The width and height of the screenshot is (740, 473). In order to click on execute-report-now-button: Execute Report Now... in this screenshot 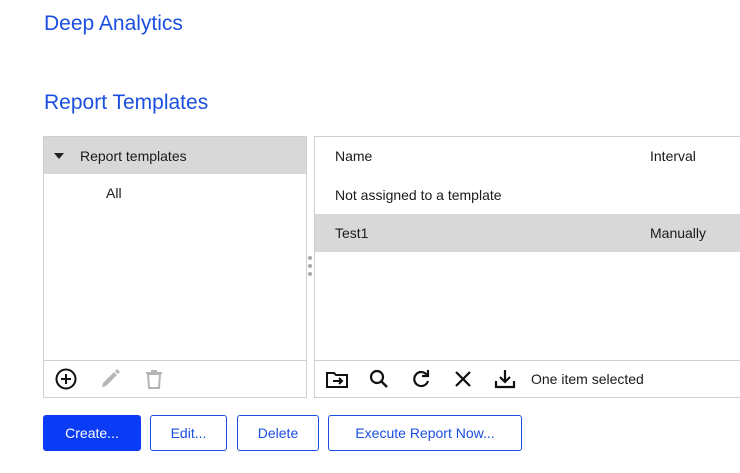, I will do `click(425, 433)`.